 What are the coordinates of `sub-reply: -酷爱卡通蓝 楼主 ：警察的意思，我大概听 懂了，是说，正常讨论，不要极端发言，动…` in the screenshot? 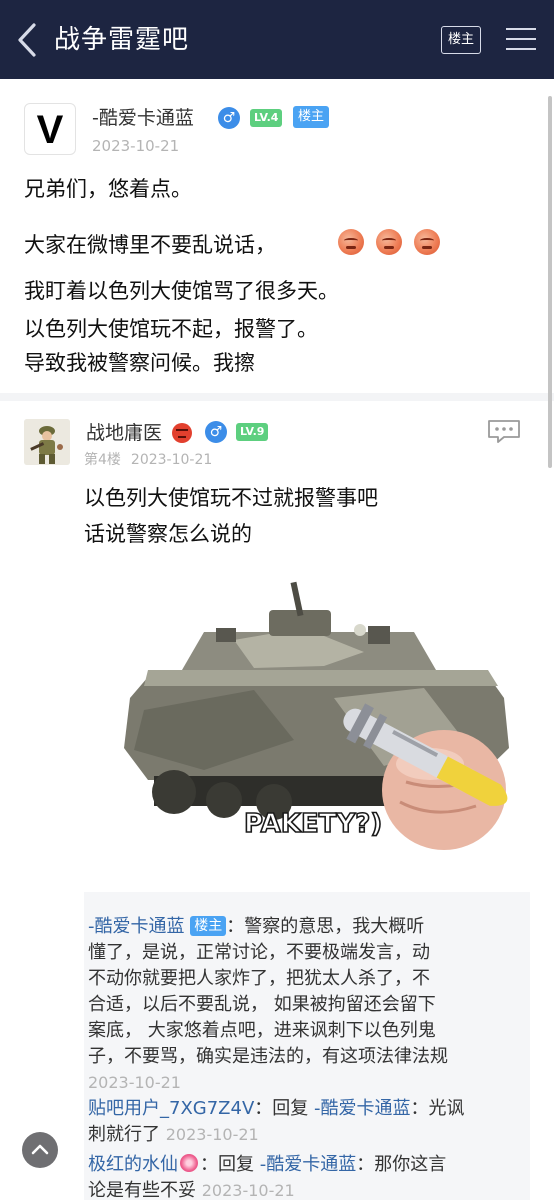 It's located at (306, 1005).